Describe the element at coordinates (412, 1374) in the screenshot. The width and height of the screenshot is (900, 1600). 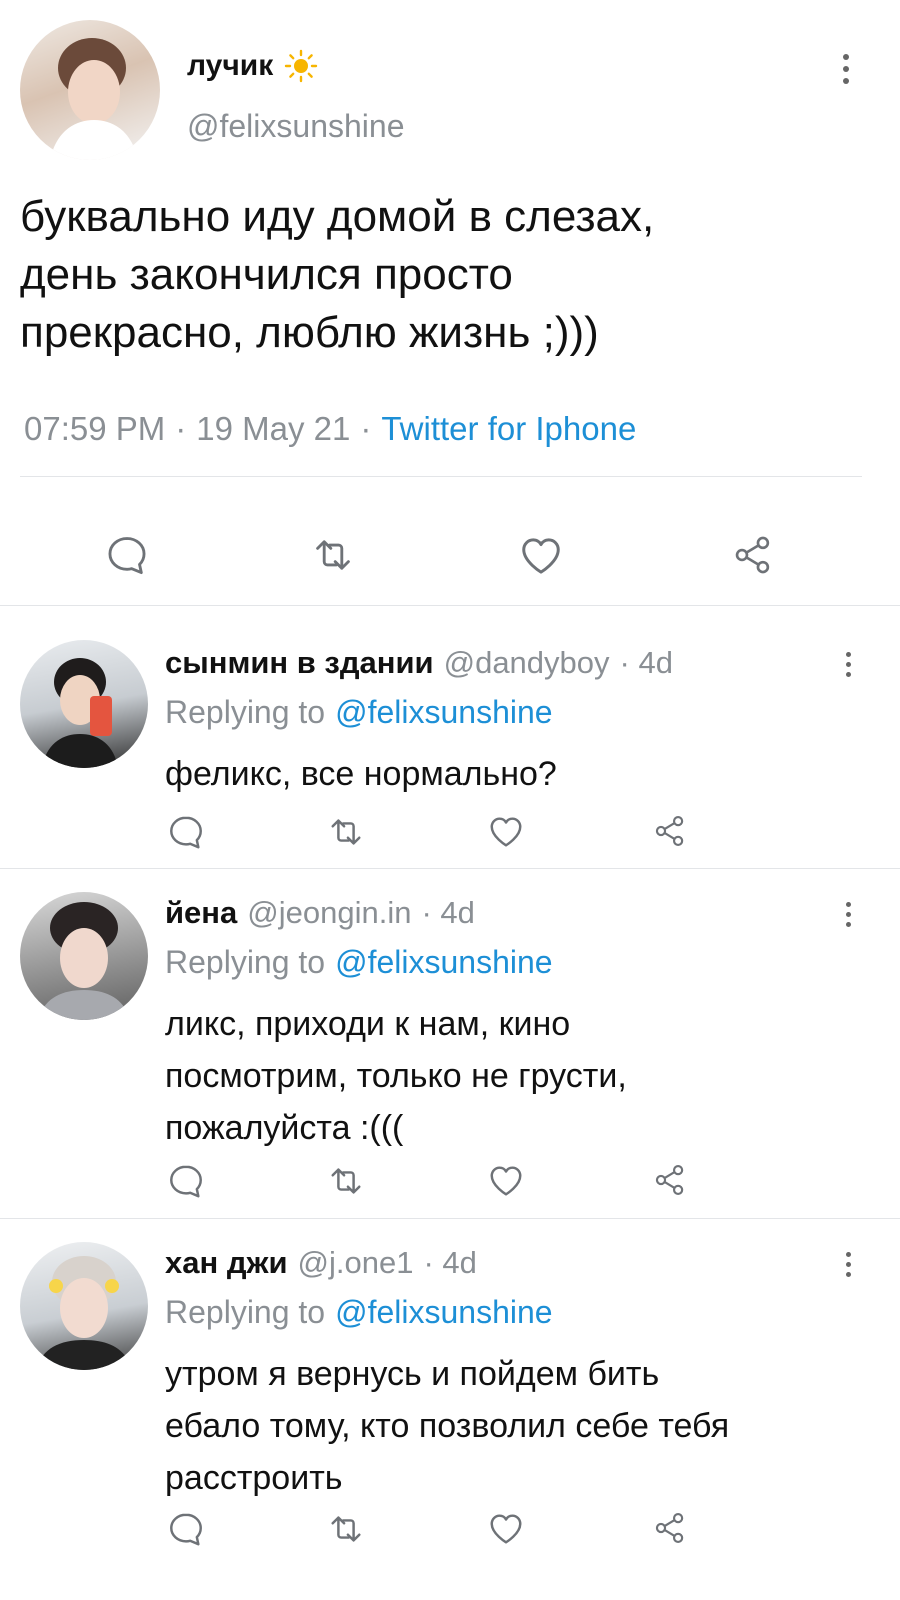
I see `reply-text-line: утром я вернусь и пойдем бить` at that location.